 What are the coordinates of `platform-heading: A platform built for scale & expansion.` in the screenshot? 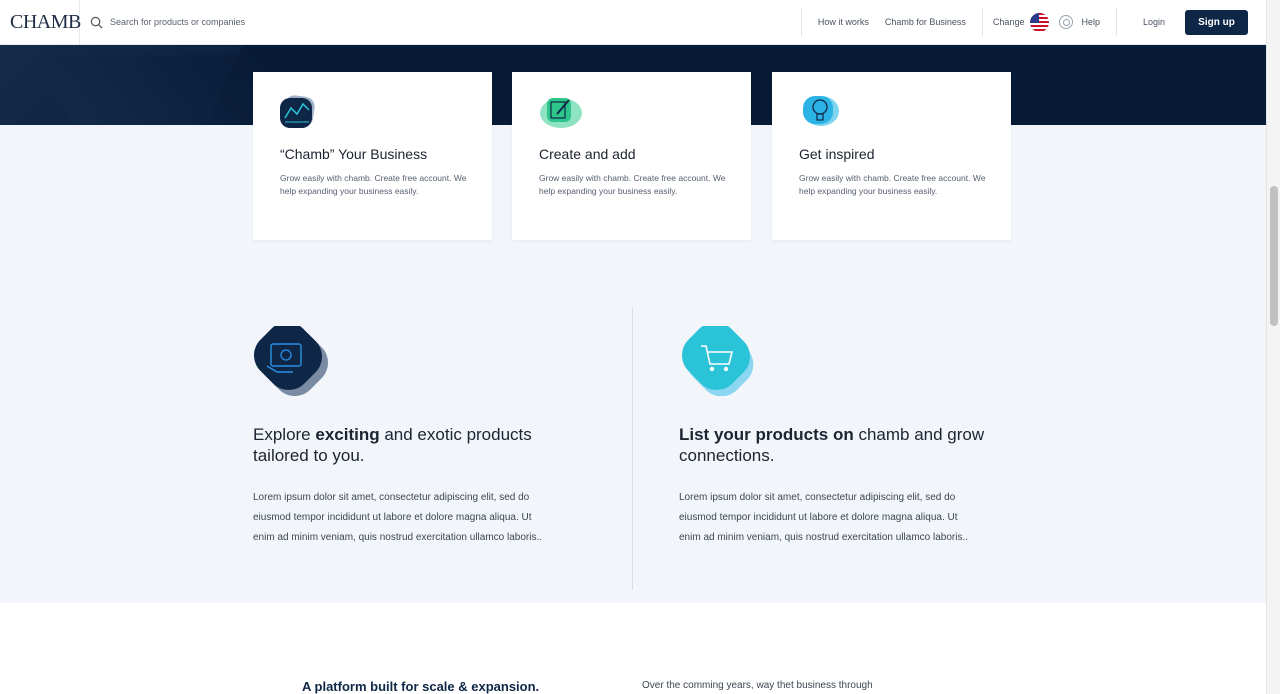 It's located at (421, 686).